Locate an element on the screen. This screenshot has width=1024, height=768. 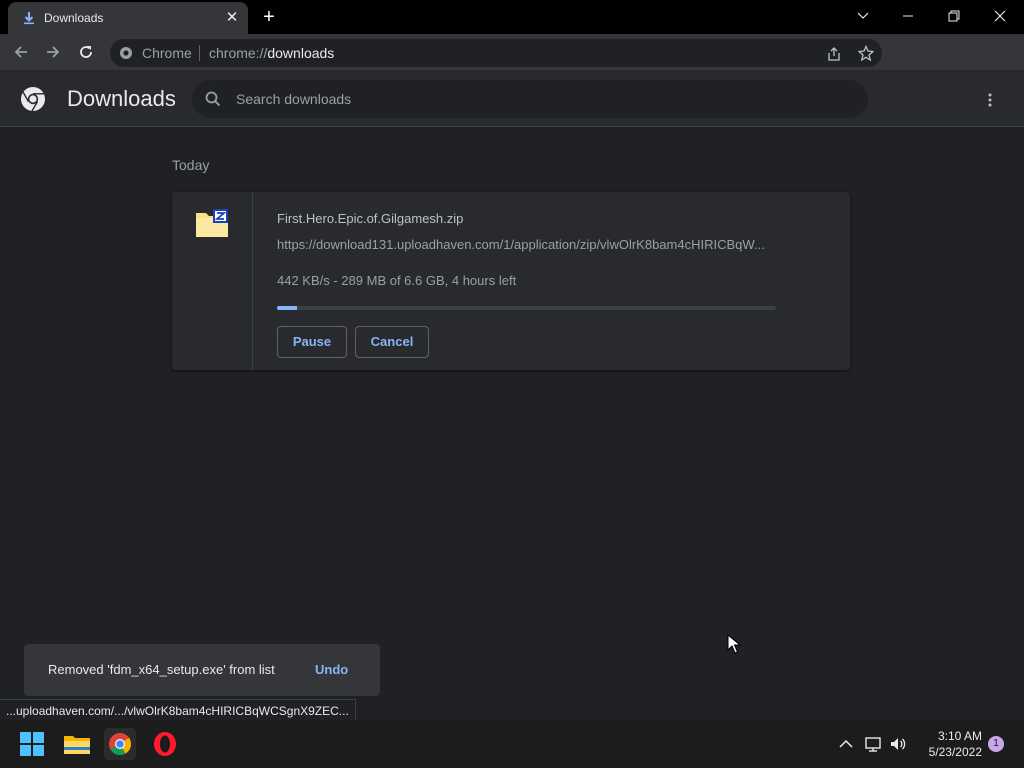
pause-button: Pause is located at coordinates (312, 342).